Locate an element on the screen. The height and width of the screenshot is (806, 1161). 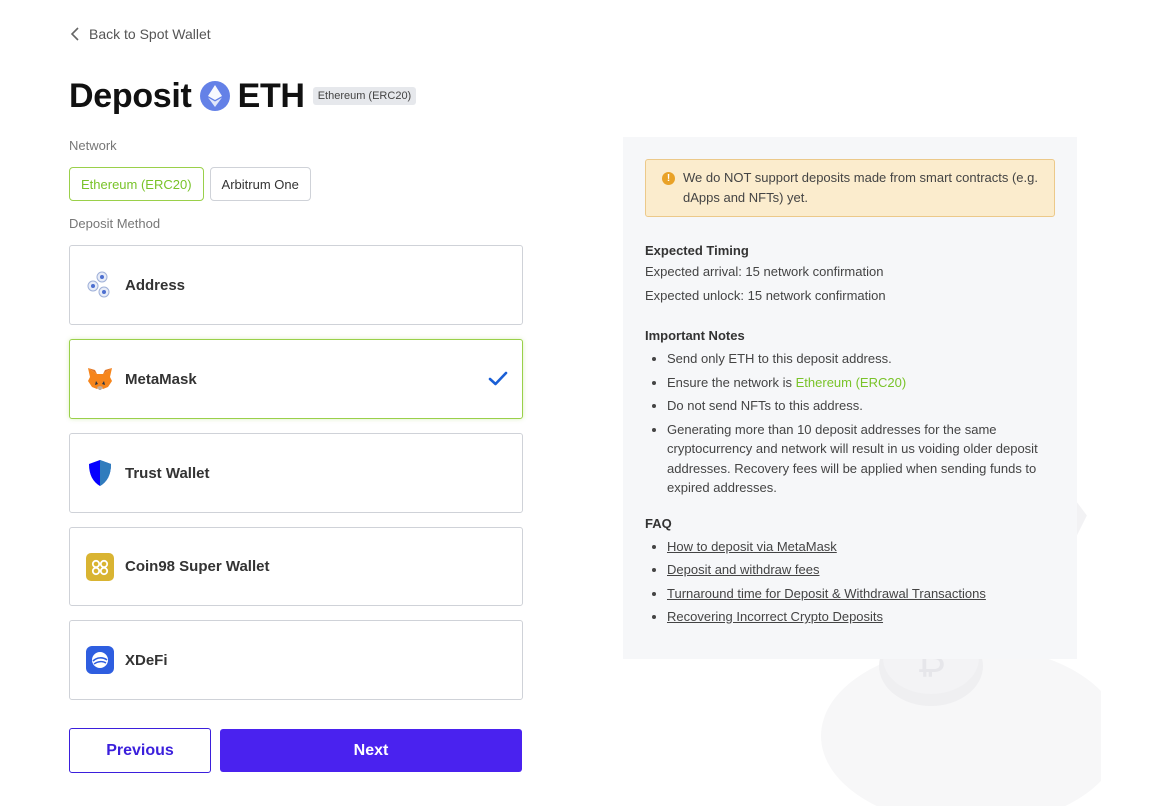
chevron-left-icon is located at coordinates (74, 34).